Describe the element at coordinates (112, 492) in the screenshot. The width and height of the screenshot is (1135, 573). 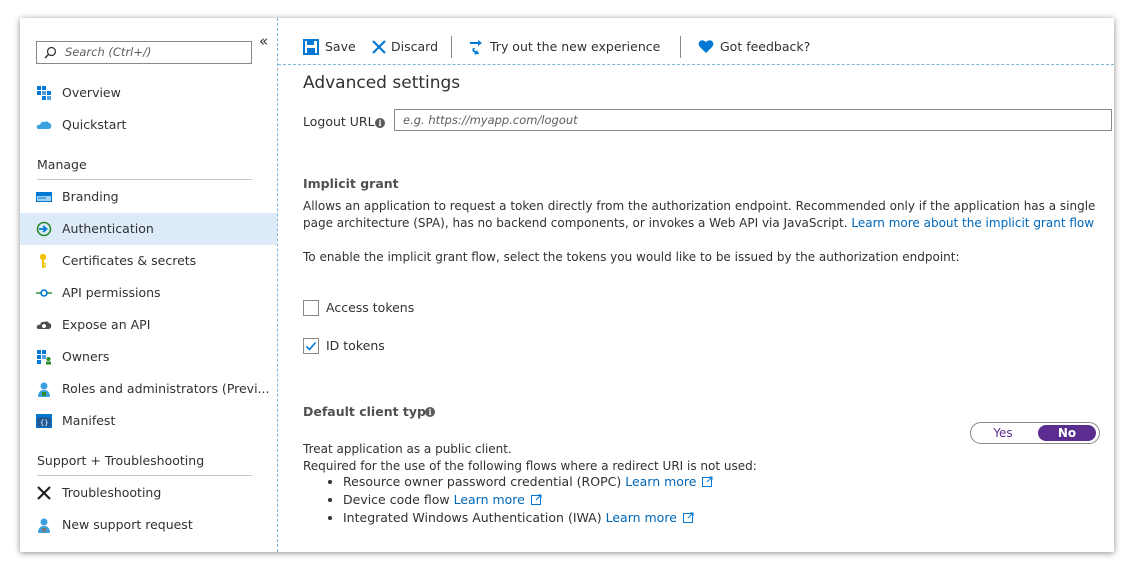
I see `sidebar-item-label: Troubleshooting` at that location.